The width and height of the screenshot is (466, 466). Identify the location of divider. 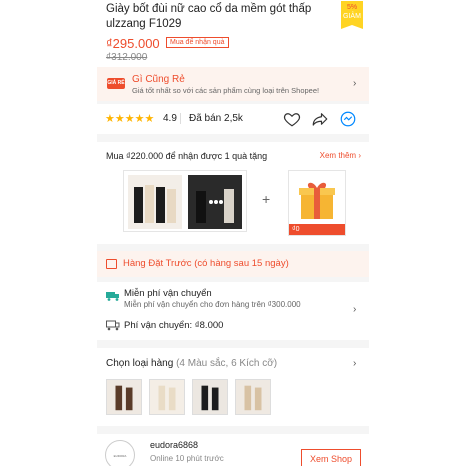
(180, 118).